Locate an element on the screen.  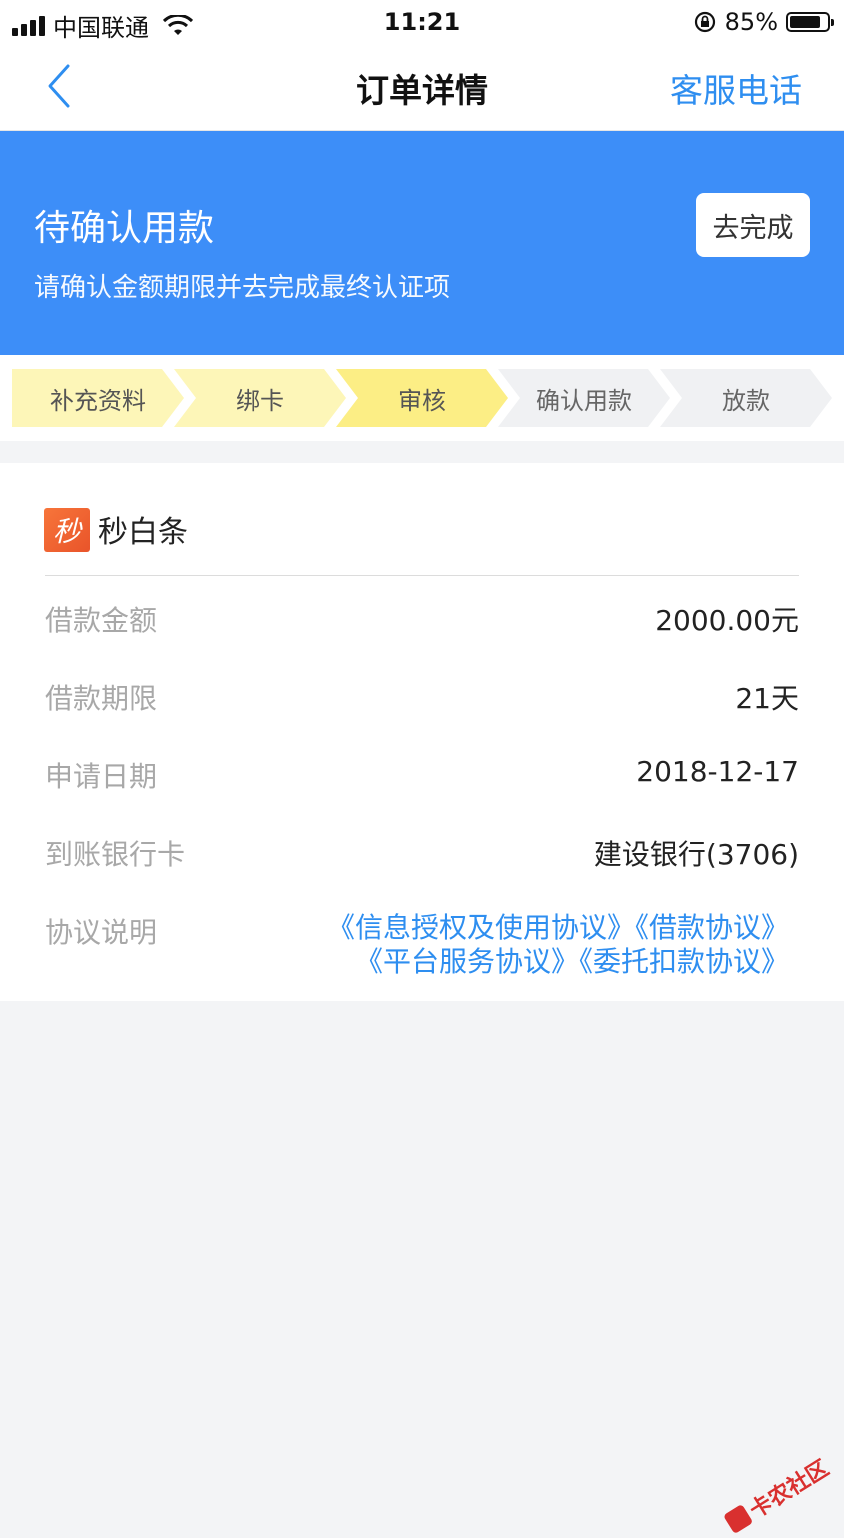
step-review: 审核 is located at coordinates (422, 398).